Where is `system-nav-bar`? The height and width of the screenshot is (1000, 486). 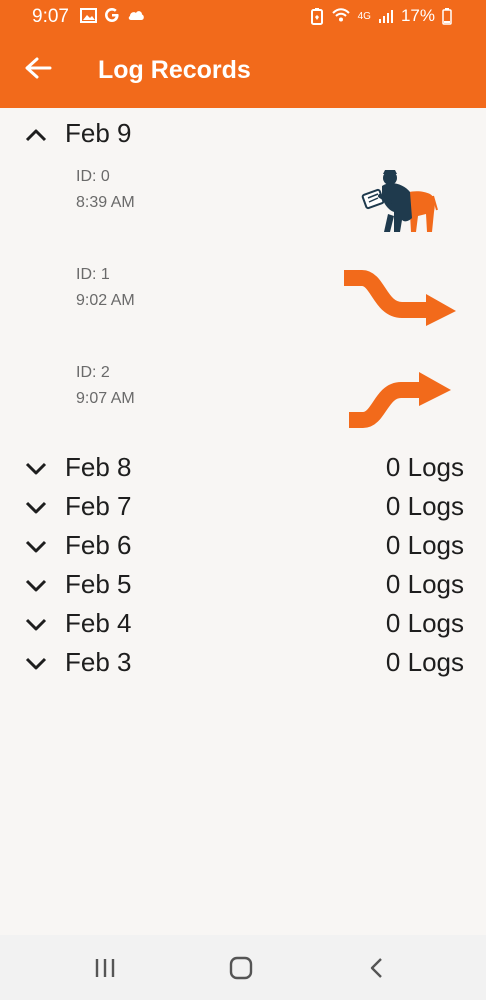 system-nav-bar is located at coordinates (243, 967).